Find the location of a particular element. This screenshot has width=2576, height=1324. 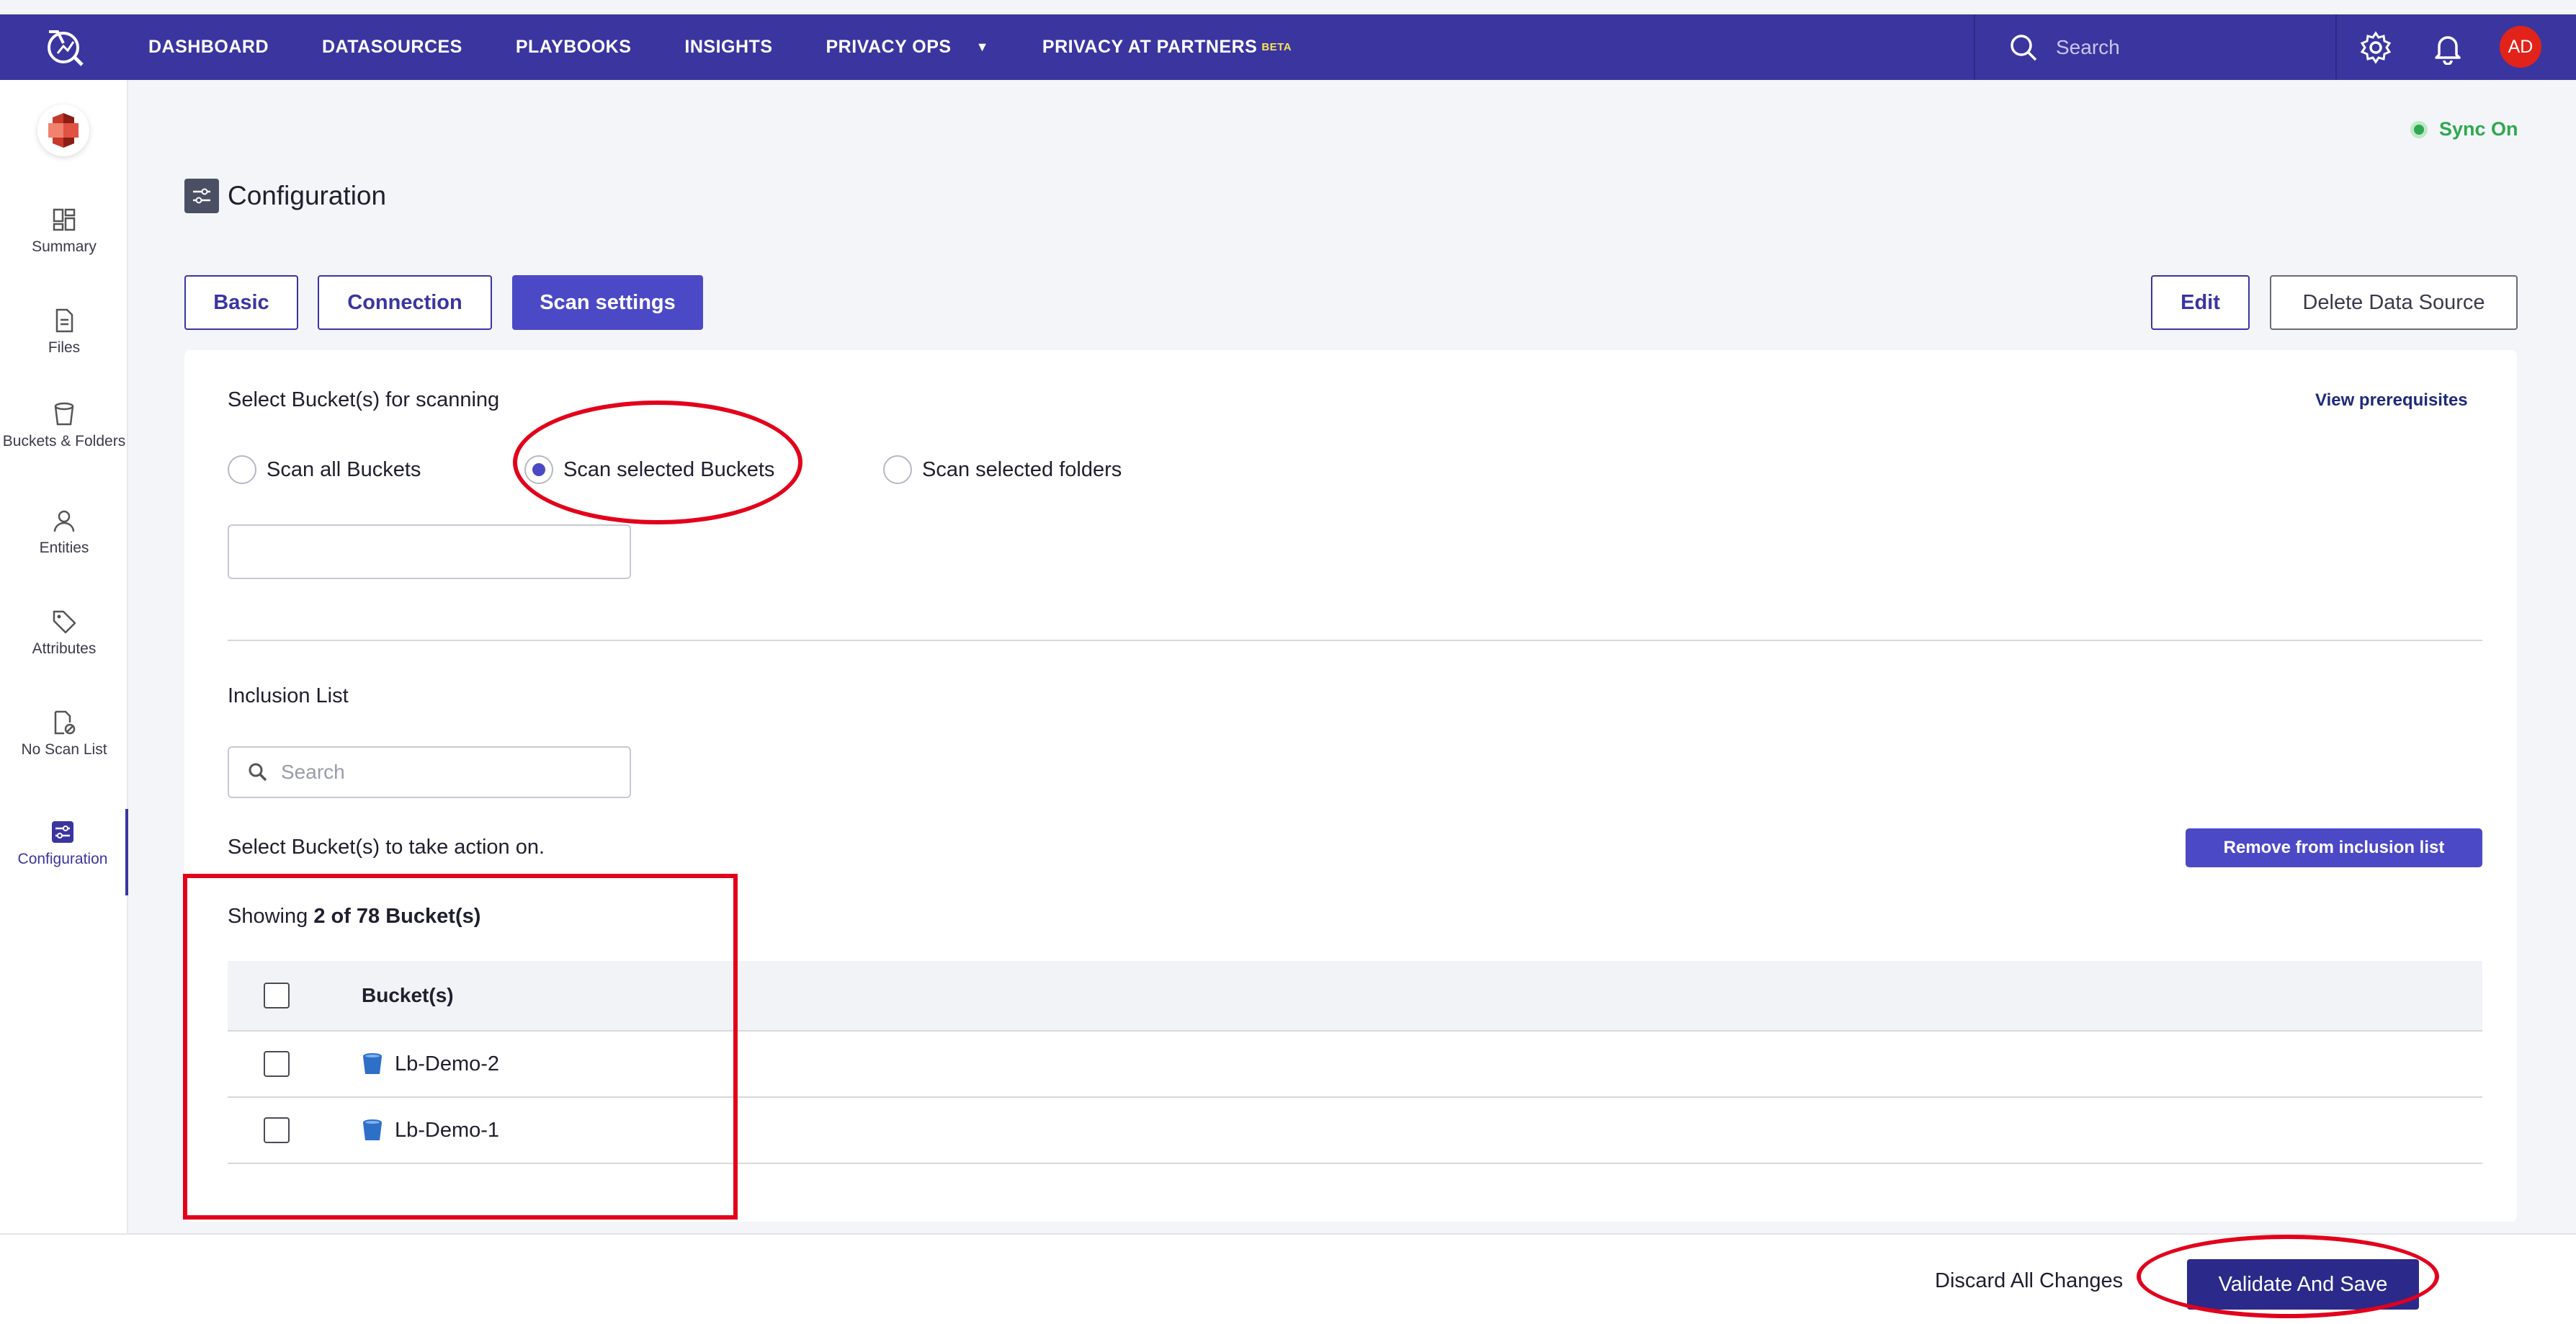

sidebar-item-no-scan-list: No Scan List is located at coordinates (64, 734).